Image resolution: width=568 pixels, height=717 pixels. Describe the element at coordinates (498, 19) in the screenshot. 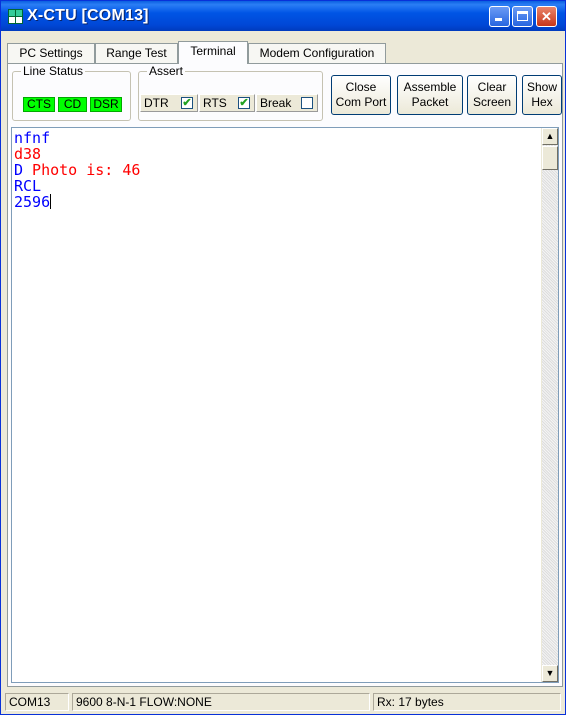

I see `minimize-icon` at that location.